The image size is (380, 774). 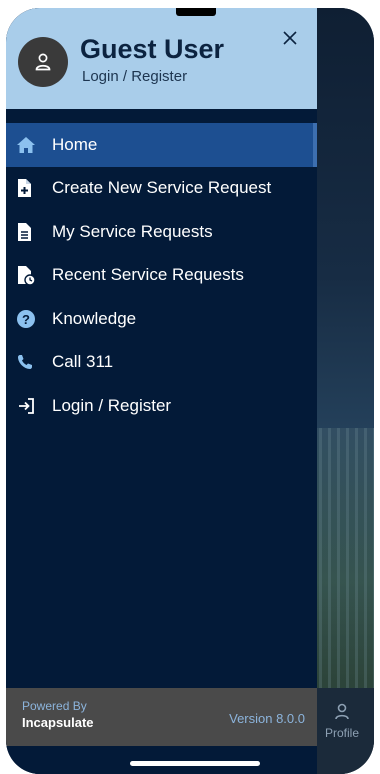 I want to click on file-clock-icon, so click(x=30, y=275).